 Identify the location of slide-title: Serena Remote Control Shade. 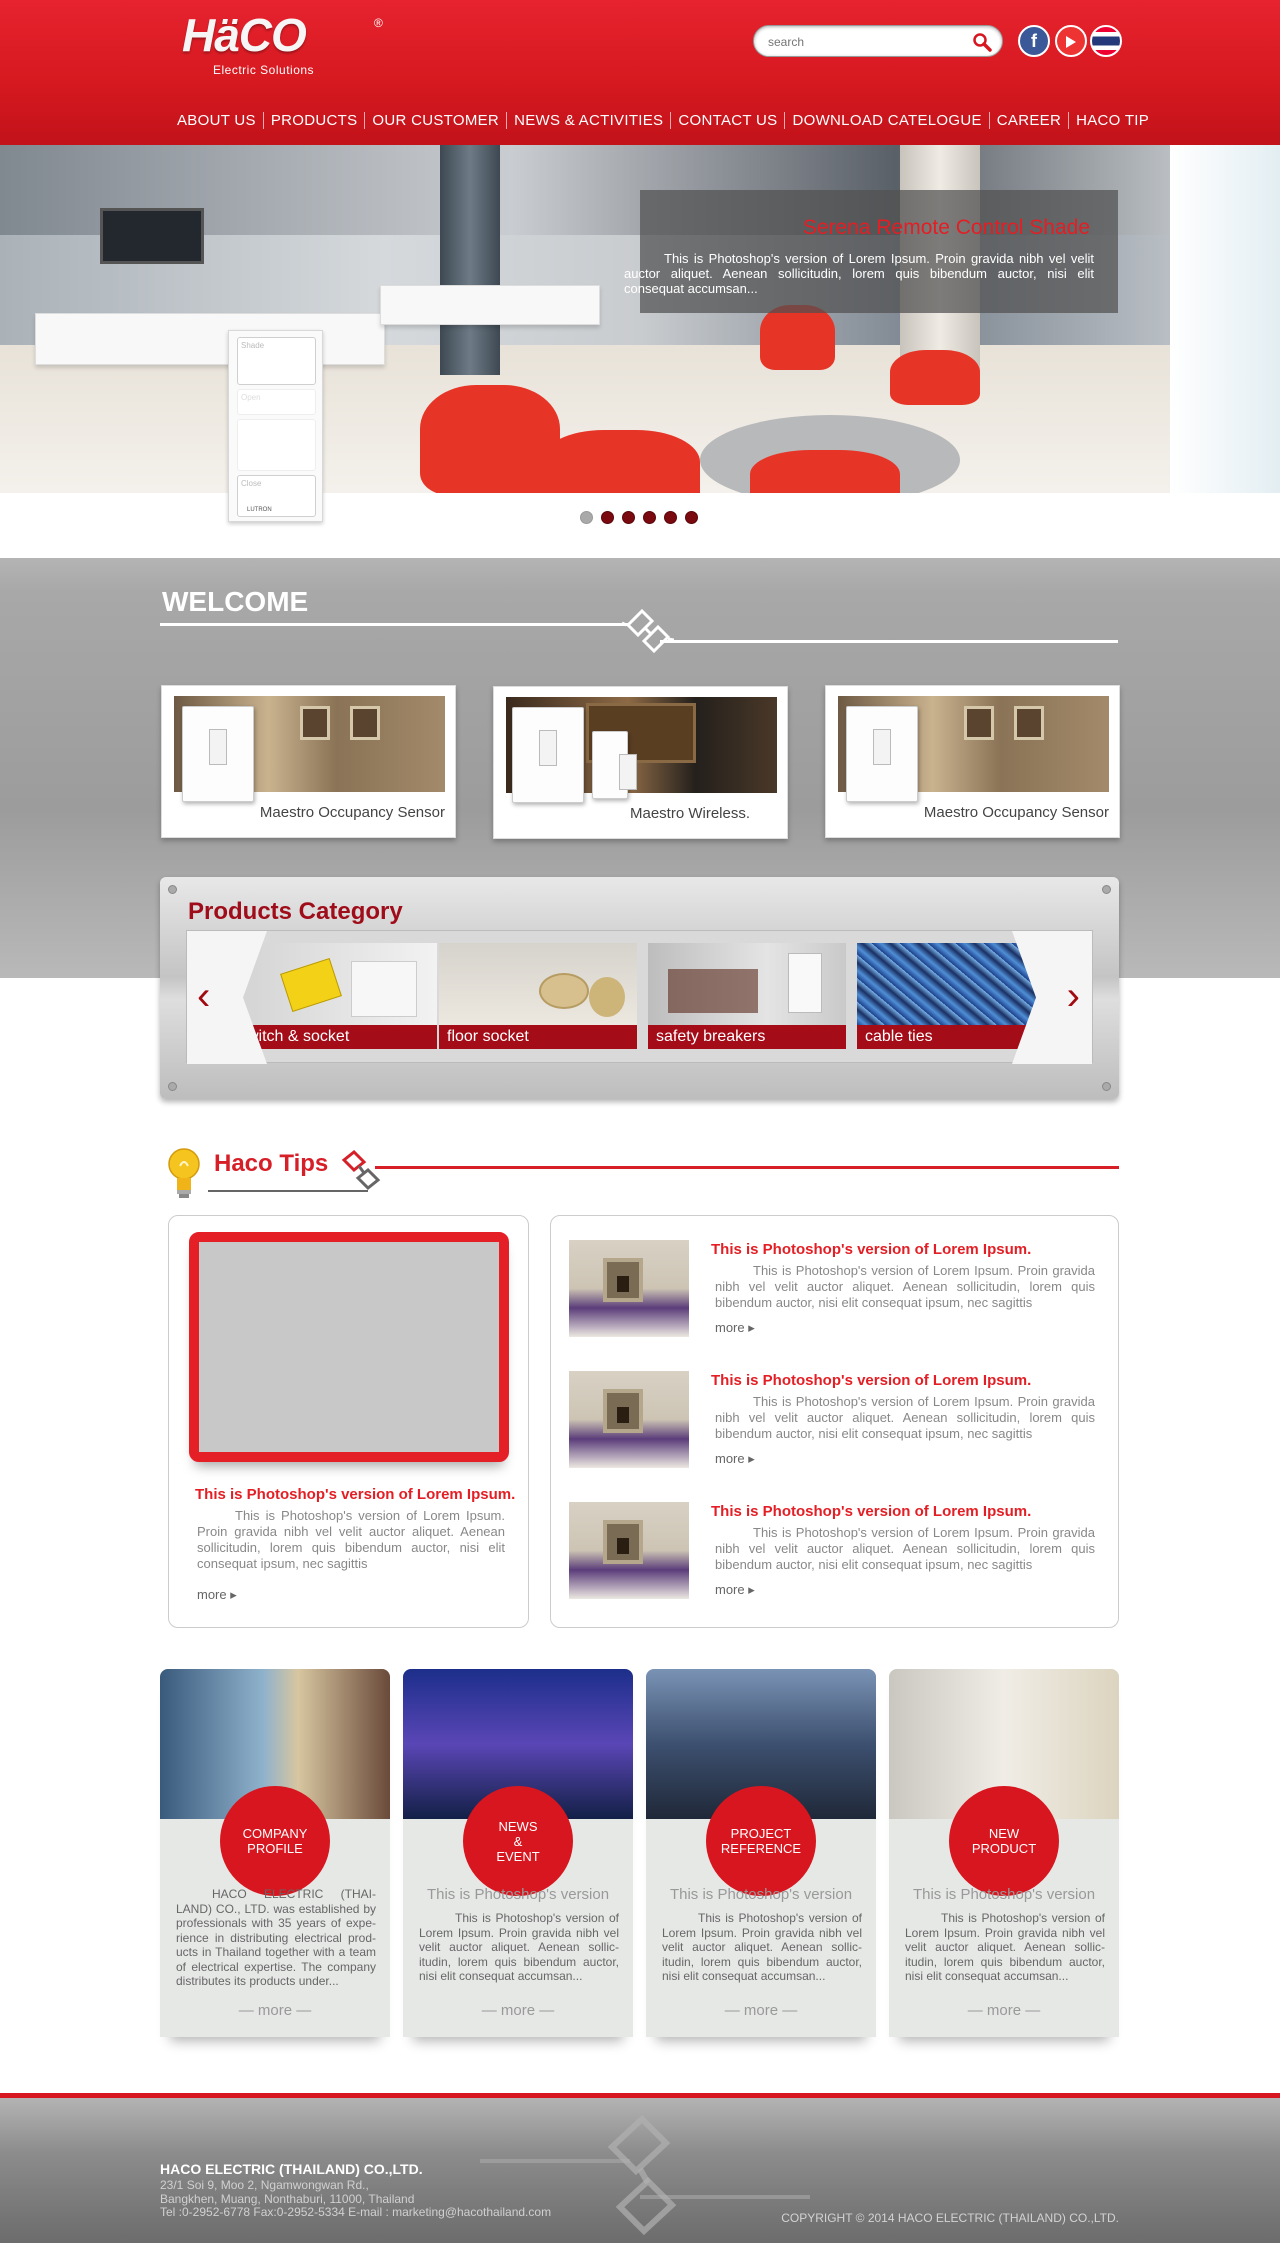
(946, 228).